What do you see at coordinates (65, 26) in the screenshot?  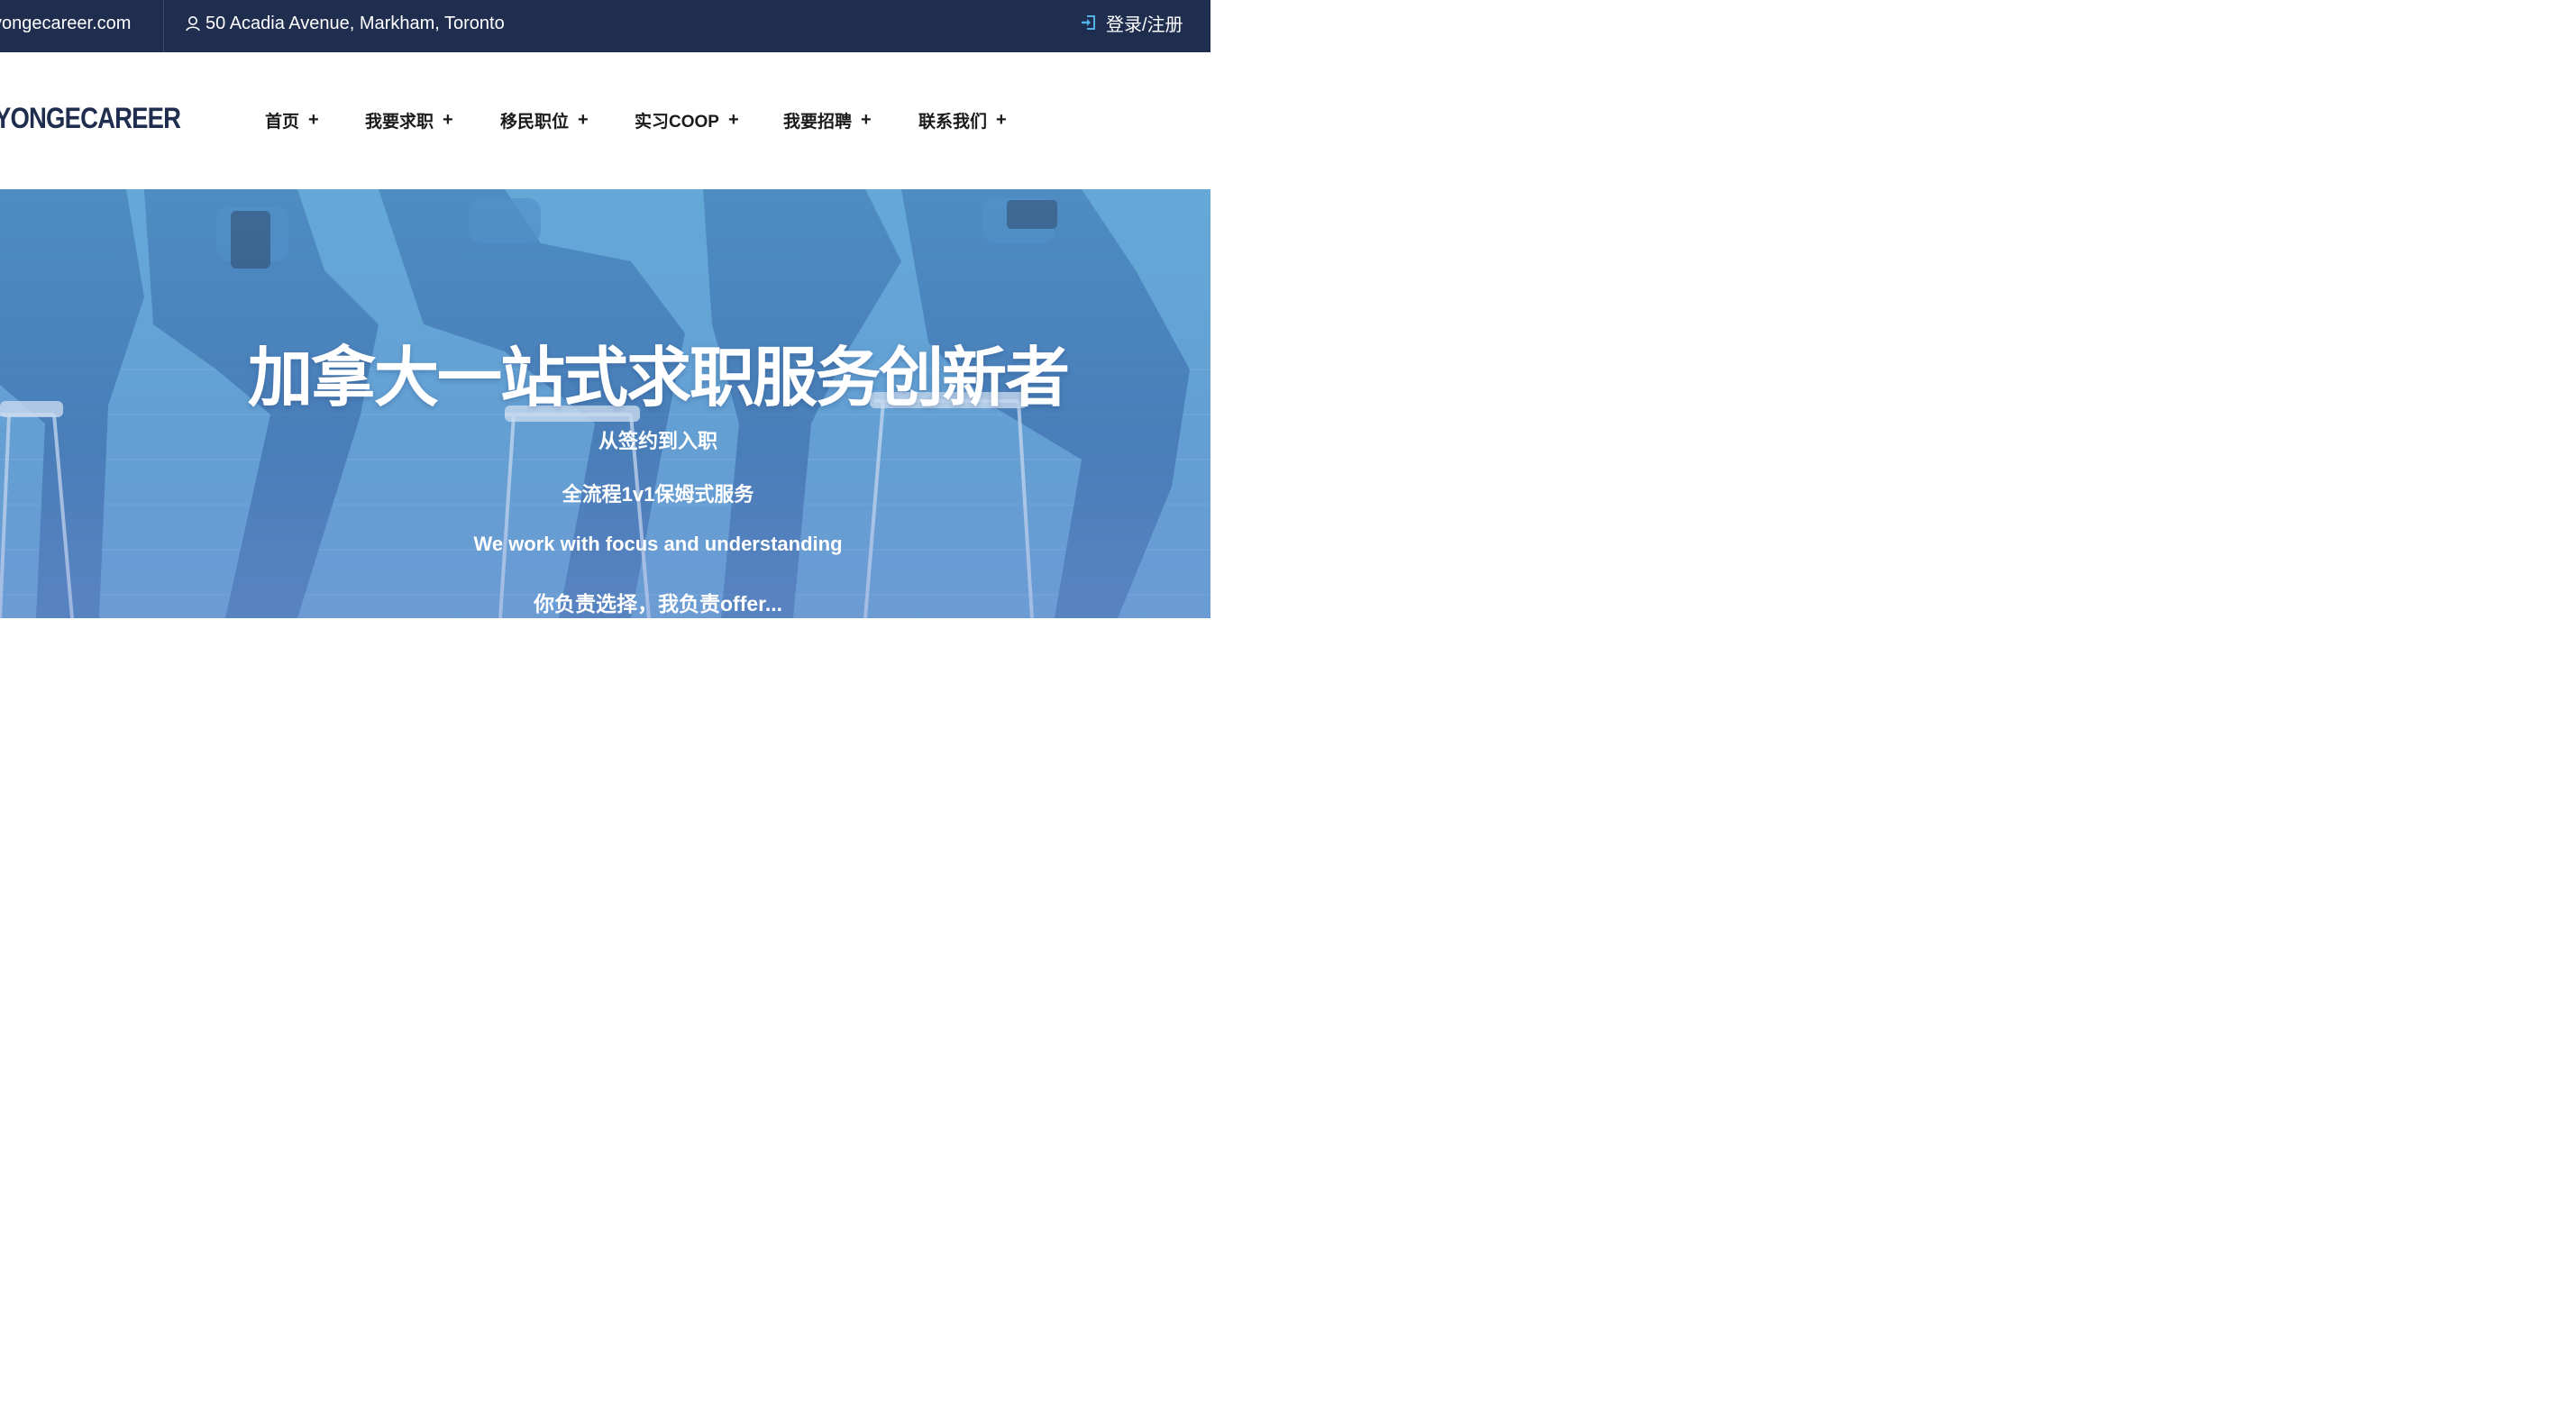 I see `contact-email: yongecareer.com` at bounding box center [65, 26].